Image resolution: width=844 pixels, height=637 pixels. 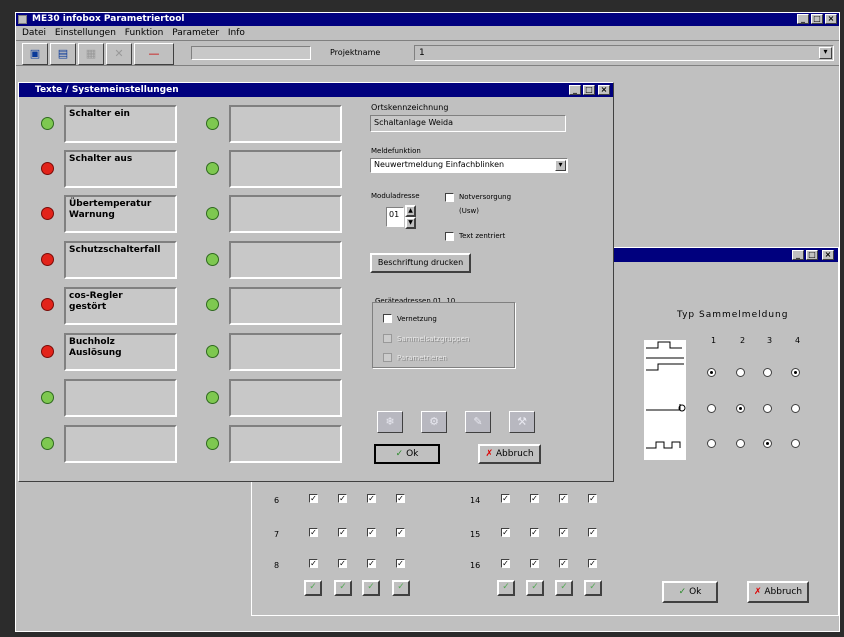 What do you see at coordinates (478, 422) in the screenshot?
I see `tool-icon-3: ✎` at bounding box center [478, 422].